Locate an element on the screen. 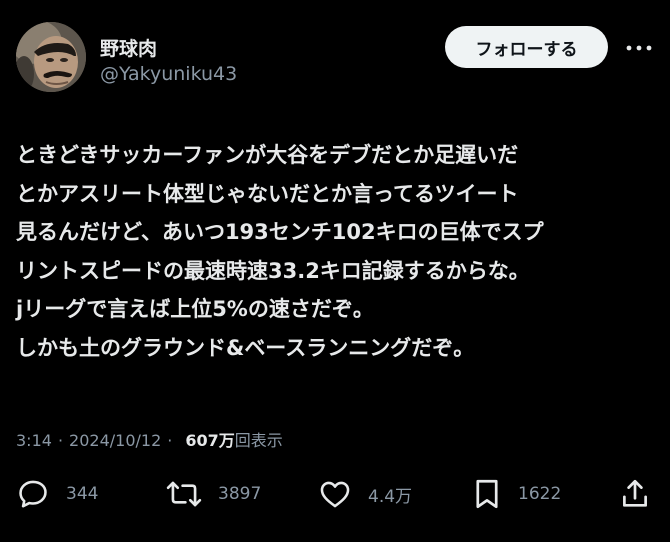  tweet-meta: 3:14 · 2024/10/12 · 607万 回表示 is located at coordinates (149, 439).